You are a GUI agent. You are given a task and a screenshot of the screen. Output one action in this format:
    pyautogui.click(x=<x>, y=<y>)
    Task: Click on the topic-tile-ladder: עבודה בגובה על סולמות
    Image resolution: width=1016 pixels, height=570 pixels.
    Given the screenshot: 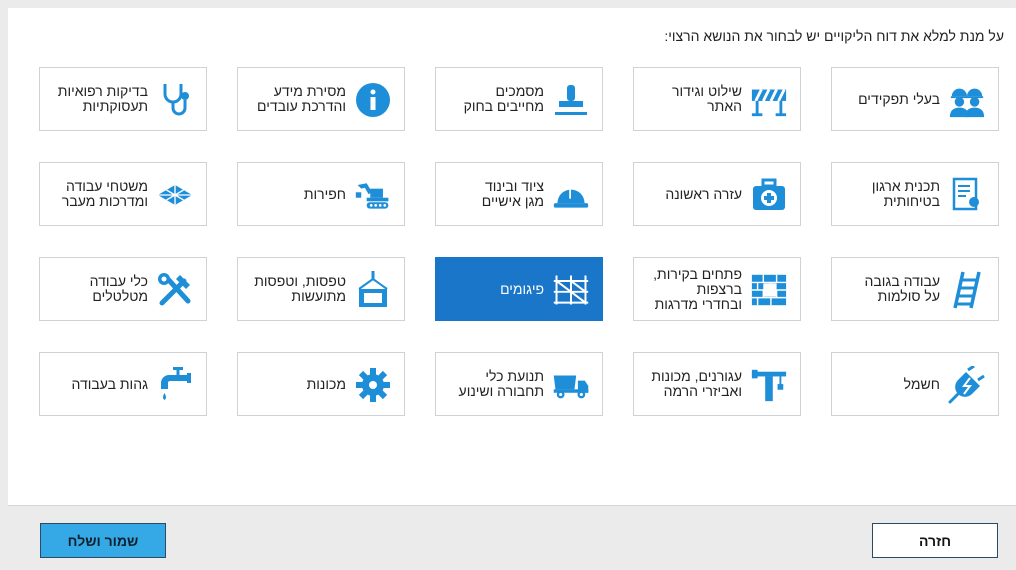 What is the action you would take?
    pyautogui.click(x=915, y=289)
    